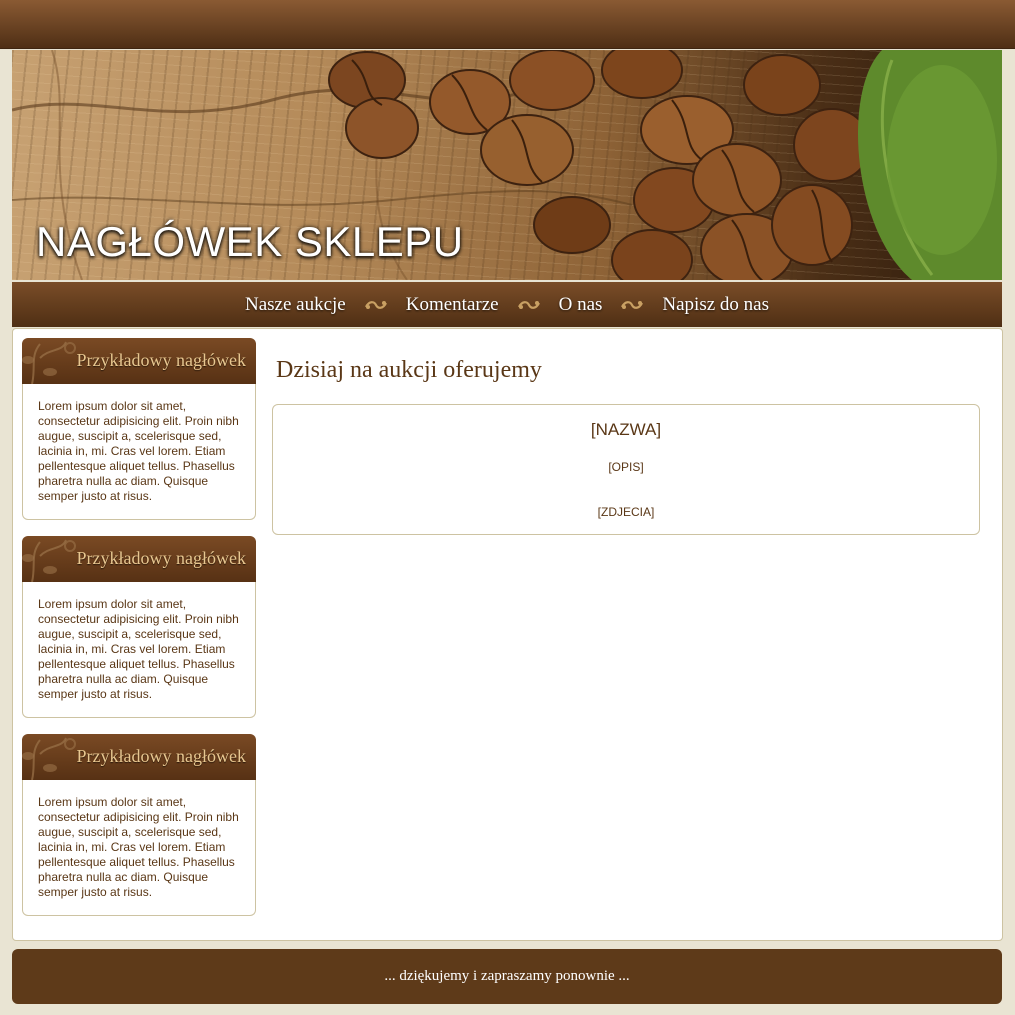  Describe the element at coordinates (581, 305) in the screenshot. I see `nav-item-o-nas: O nas` at that location.